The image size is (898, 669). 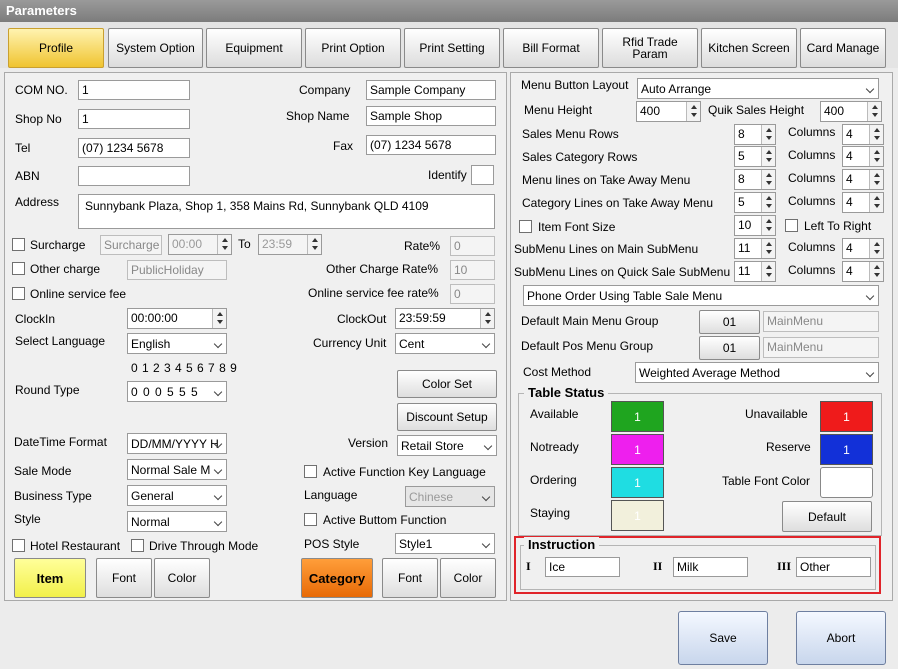 I want to click on menu-row-spinner-3: 5, so click(x=755, y=202).